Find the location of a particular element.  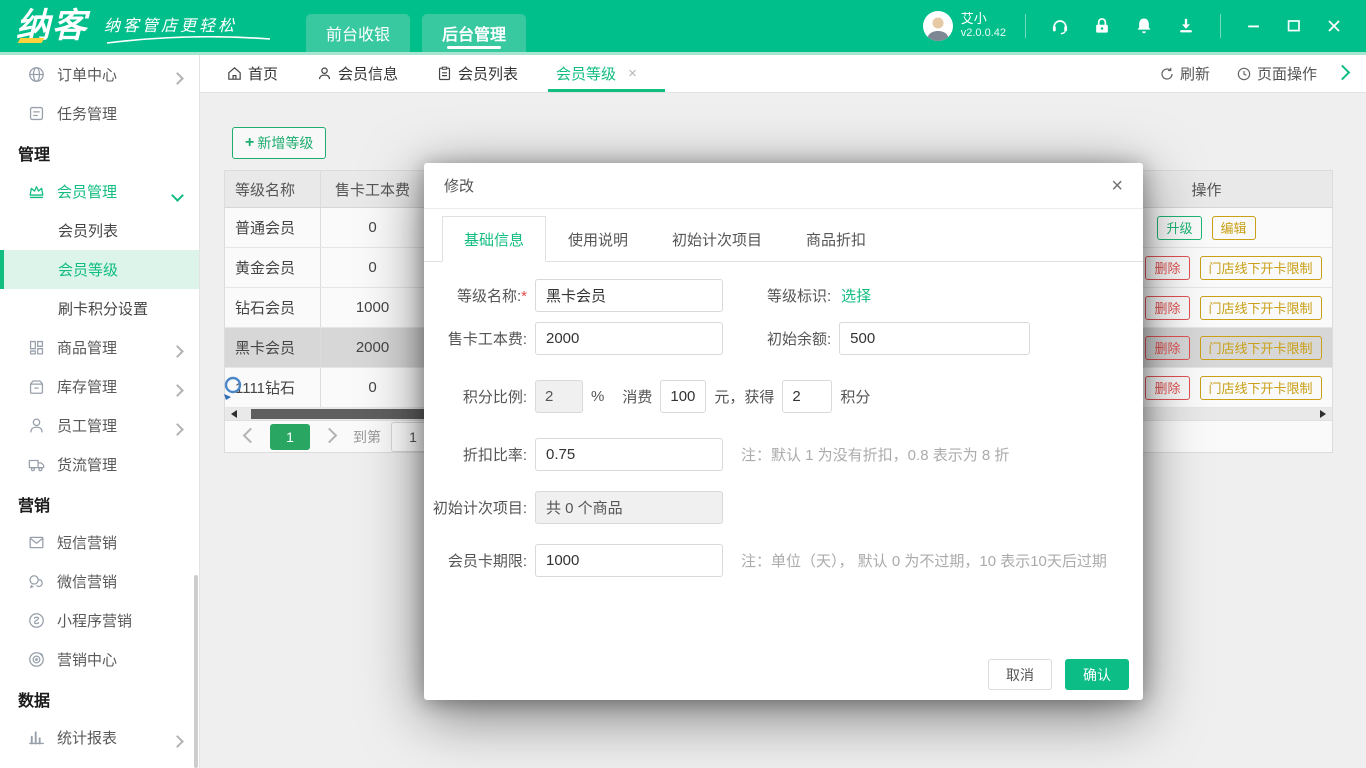

sidebar-item-logistics-management: 货流管理 is located at coordinates (99, 464).